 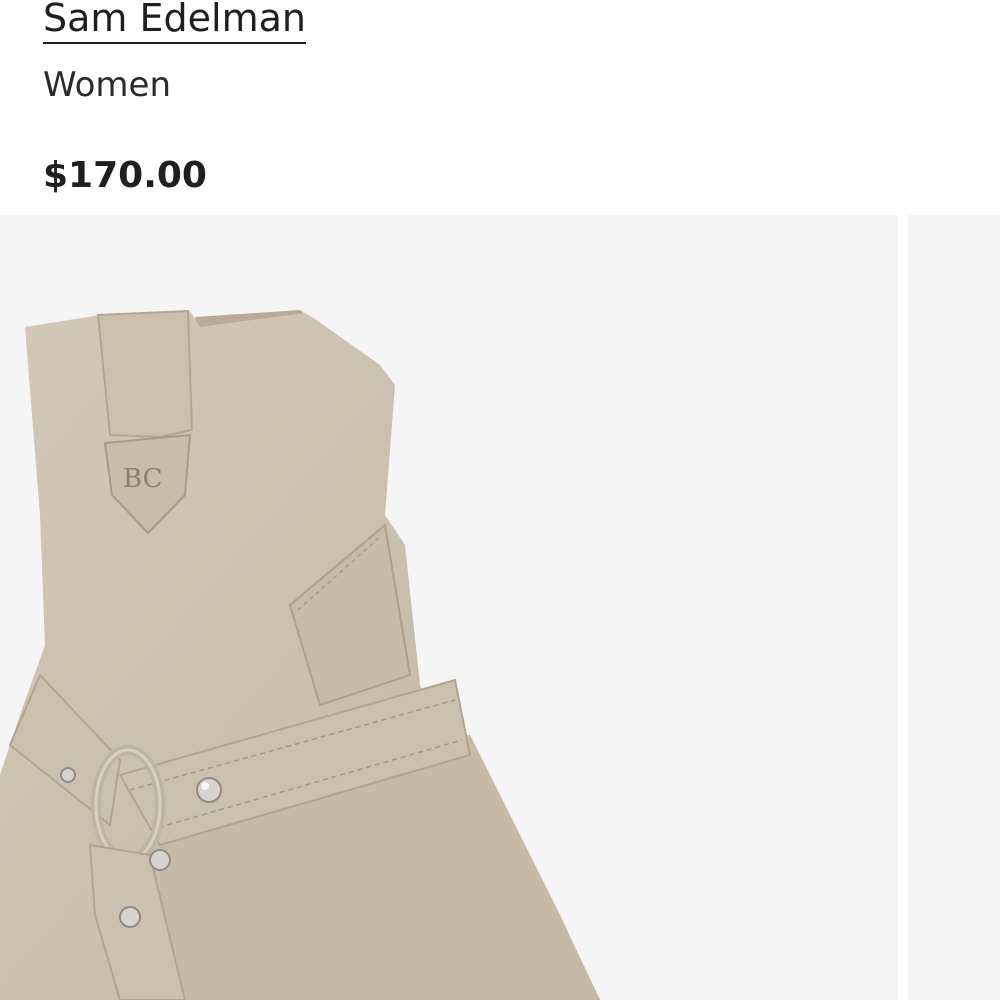 What do you see at coordinates (142, 479) in the screenshot?
I see `svg-text: BC` at bounding box center [142, 479].